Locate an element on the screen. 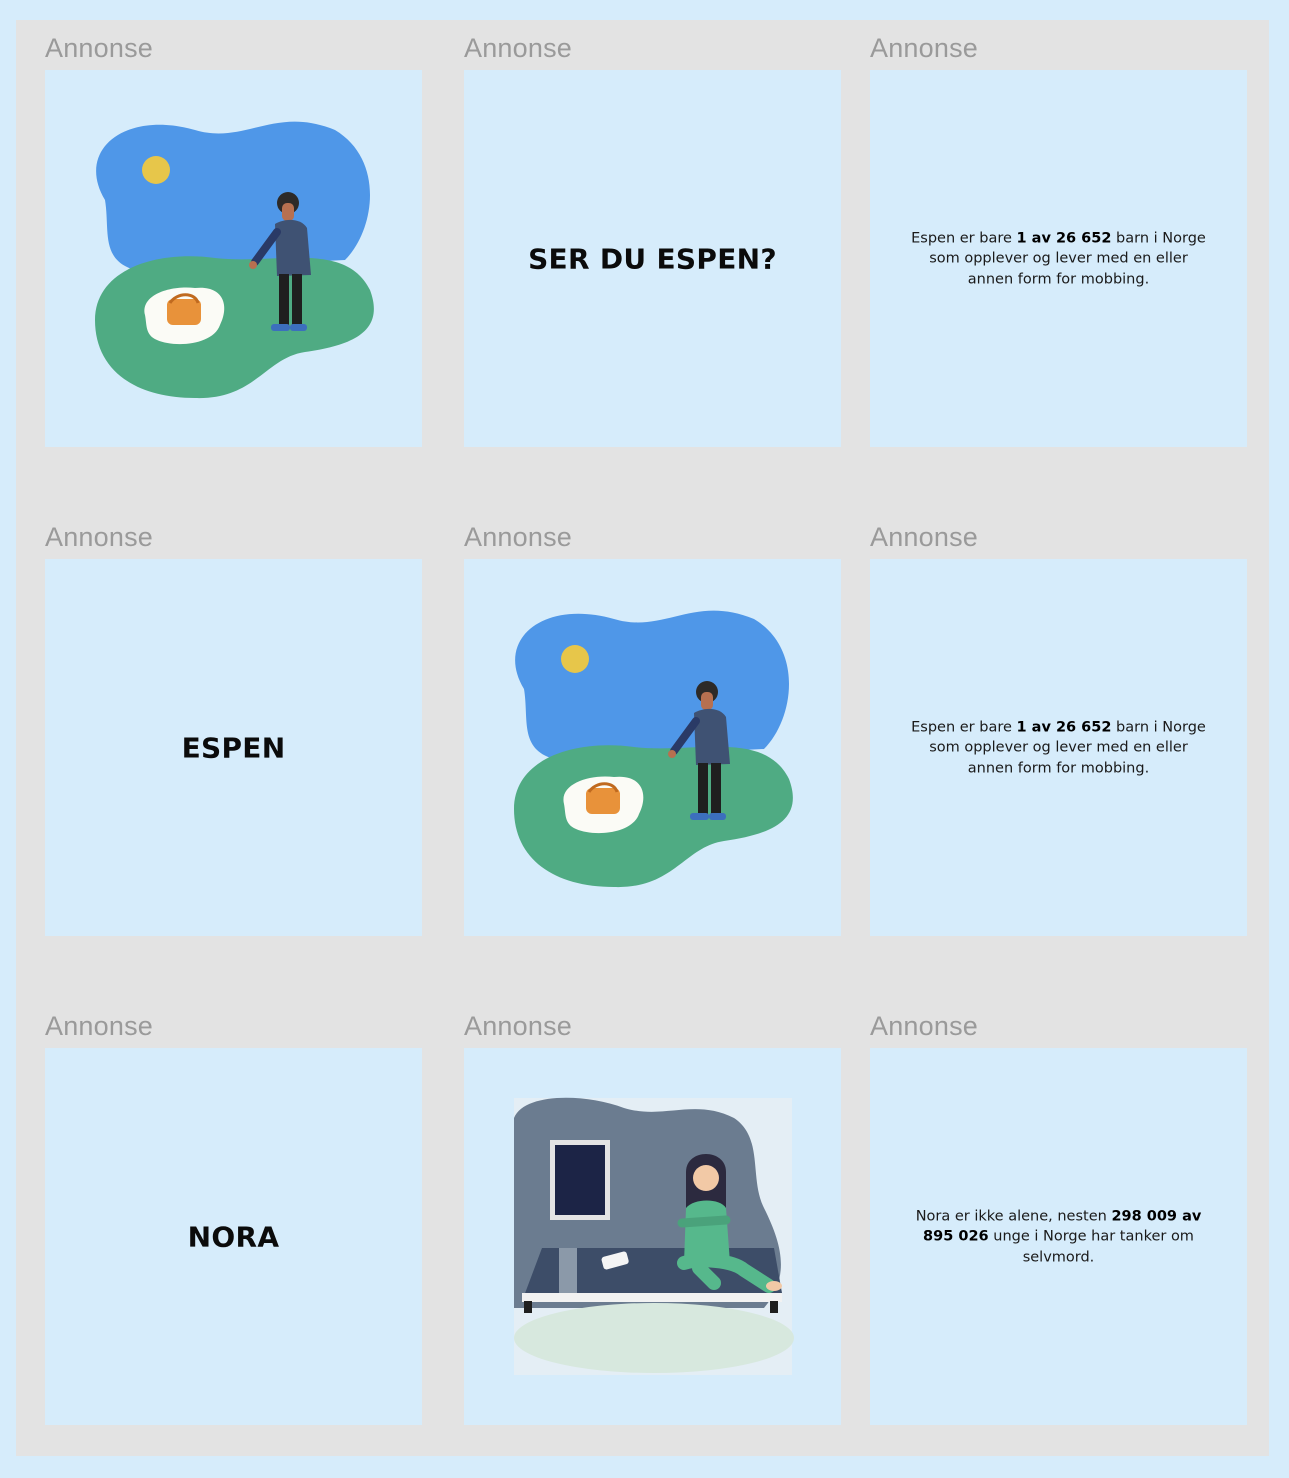 This screenshot has width=1289, height=1478. ad-card-headline: NORA is located at coordinates (233, 1236).